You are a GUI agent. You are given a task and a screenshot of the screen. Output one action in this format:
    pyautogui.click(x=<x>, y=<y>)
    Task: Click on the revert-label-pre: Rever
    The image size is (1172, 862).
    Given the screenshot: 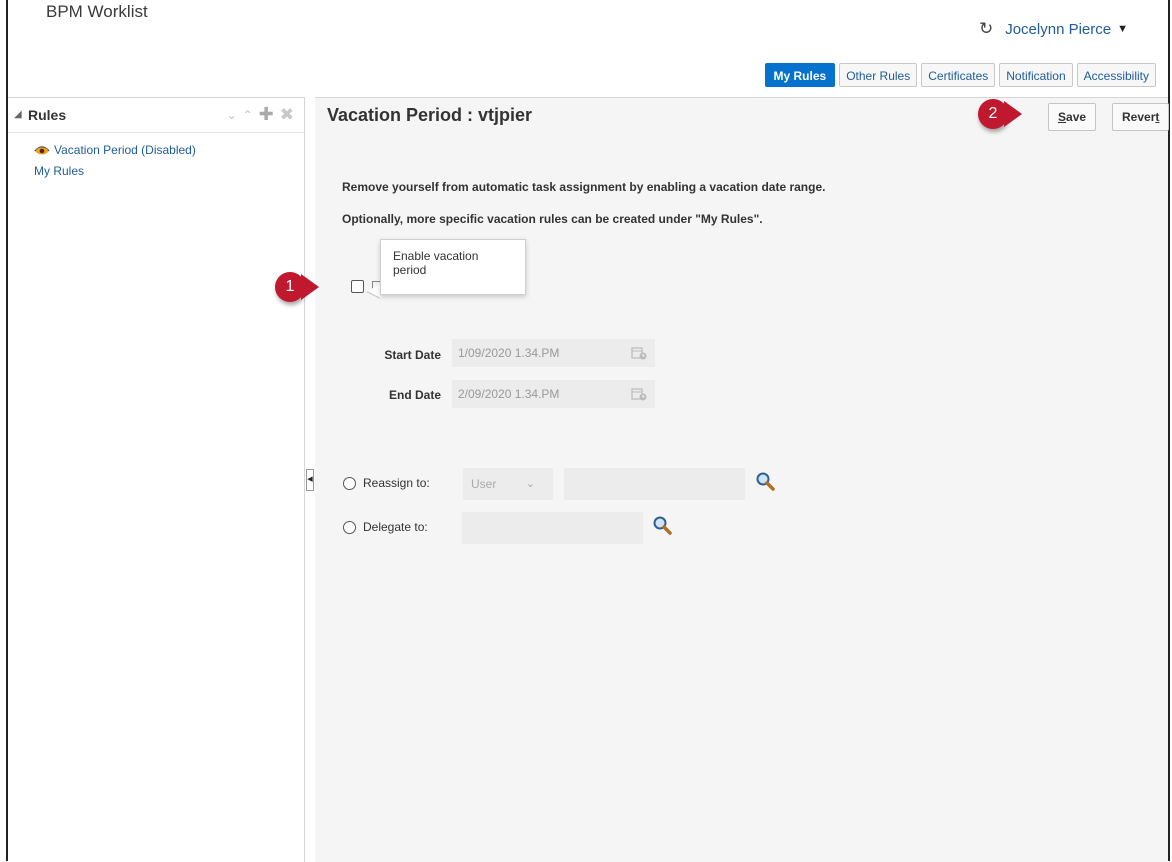 What is the action you would take?
    pyautogui.click(x=1139, y=117)
    